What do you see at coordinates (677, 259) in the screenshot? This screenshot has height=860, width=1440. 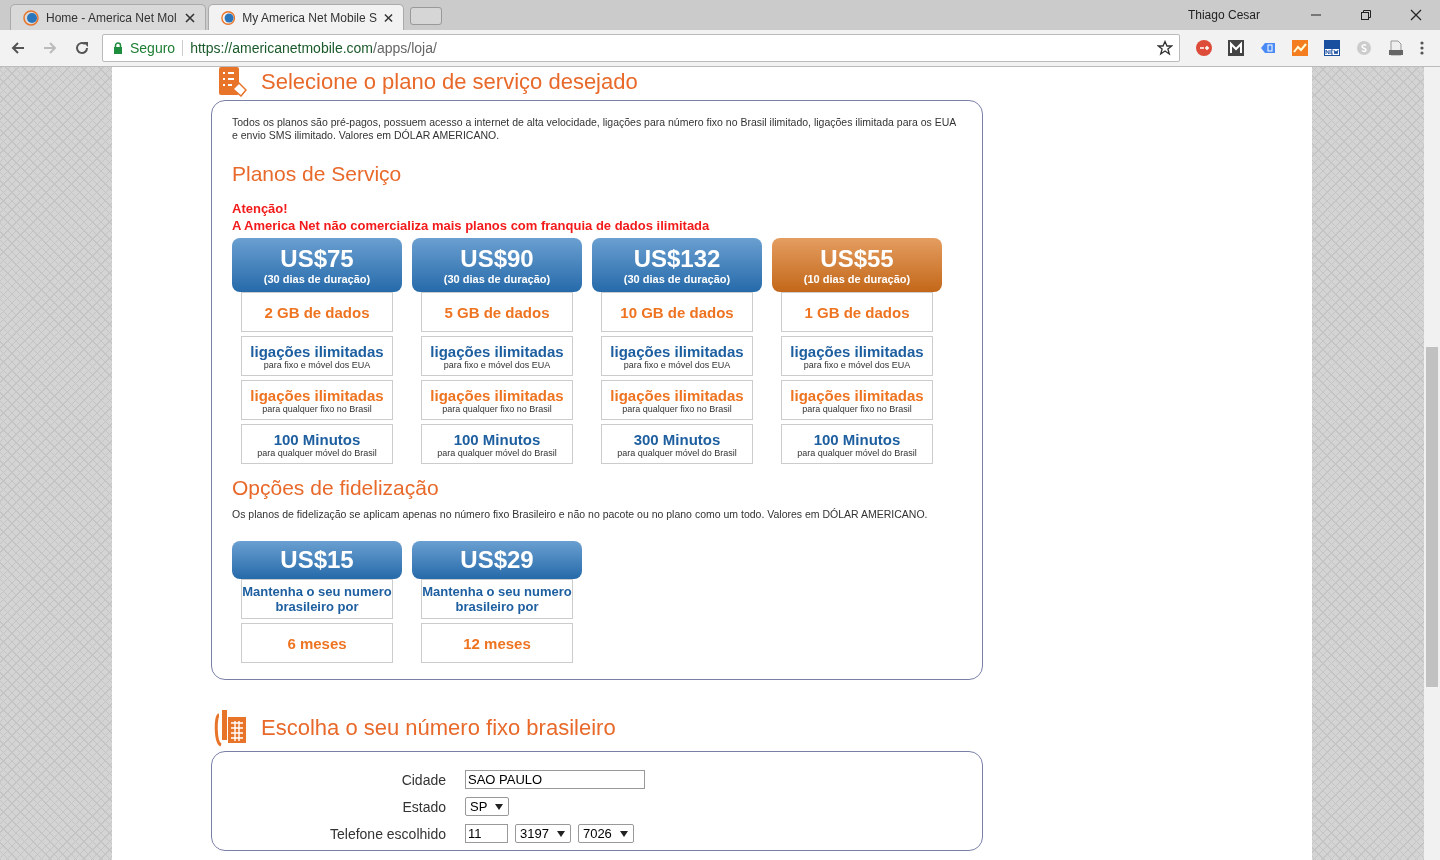 I see `plan-price: US$132` at bounding box center [677, 259].